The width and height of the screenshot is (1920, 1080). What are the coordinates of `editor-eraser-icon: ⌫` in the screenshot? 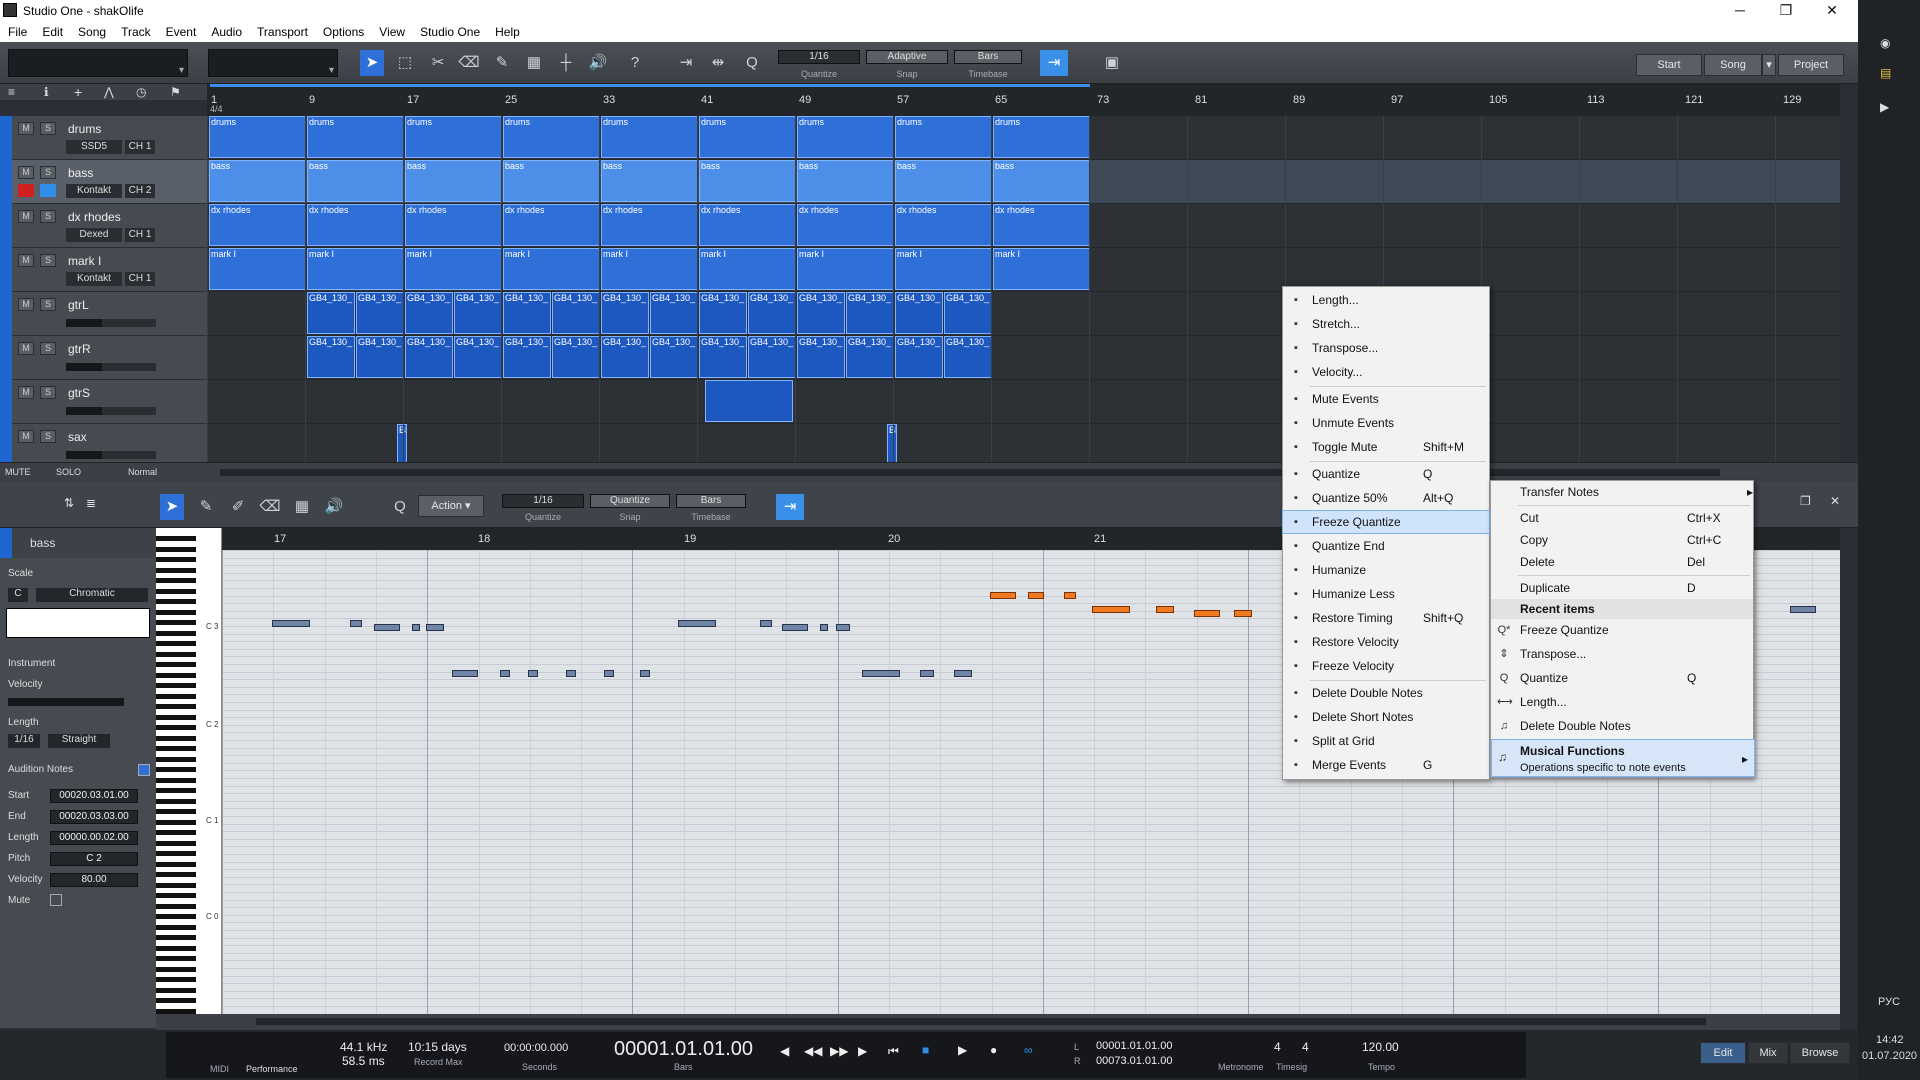 It's located at (270, 507).